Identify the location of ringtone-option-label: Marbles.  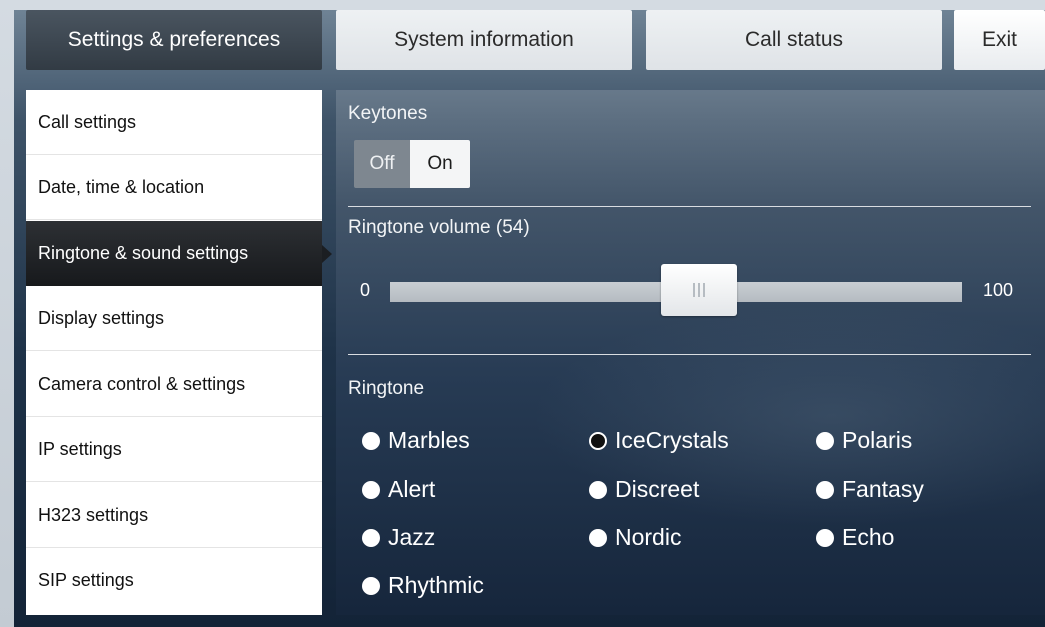
(429, 440).